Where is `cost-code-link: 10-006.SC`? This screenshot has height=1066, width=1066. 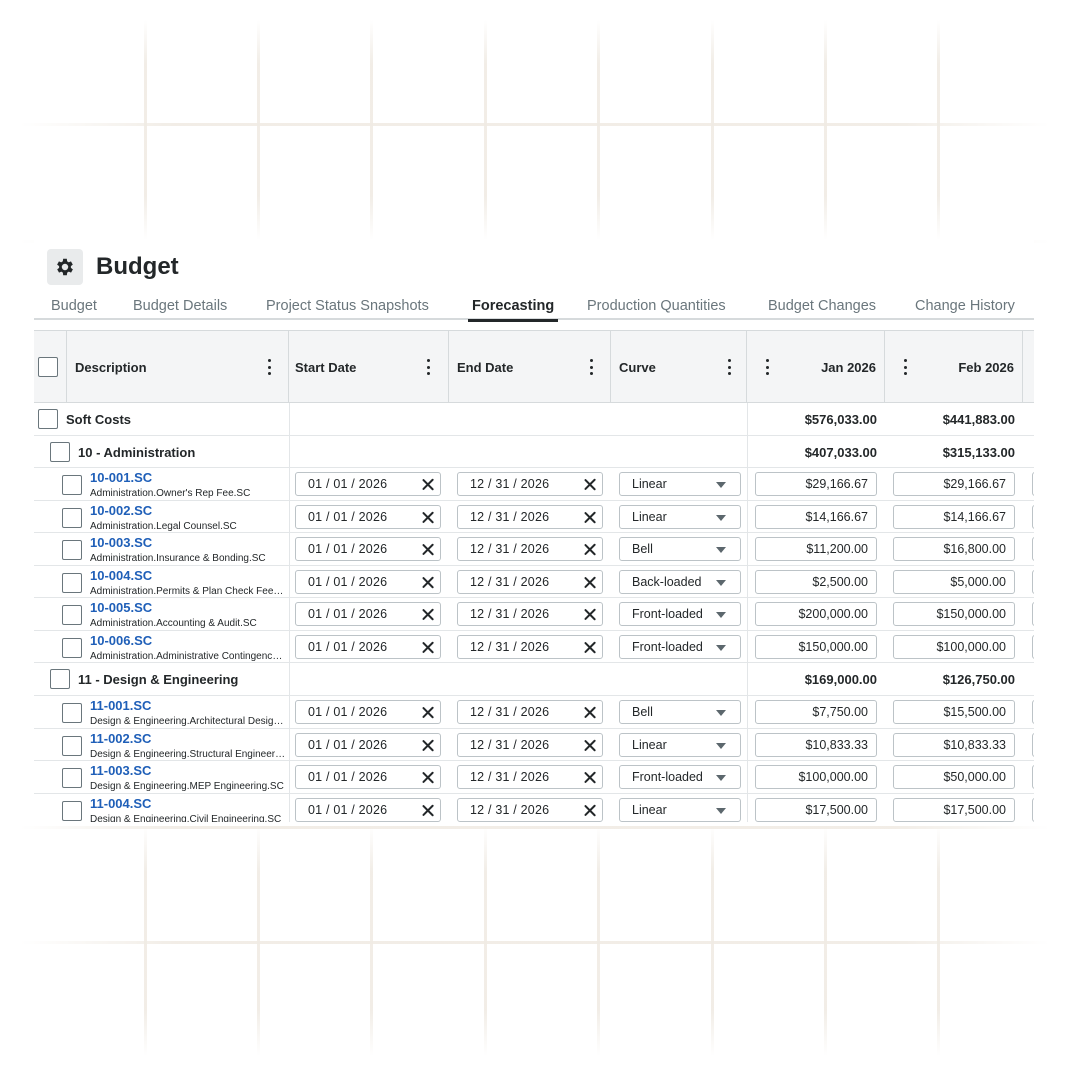
cost-code-link: 10-006.SC is located at coordinates (121, 640).